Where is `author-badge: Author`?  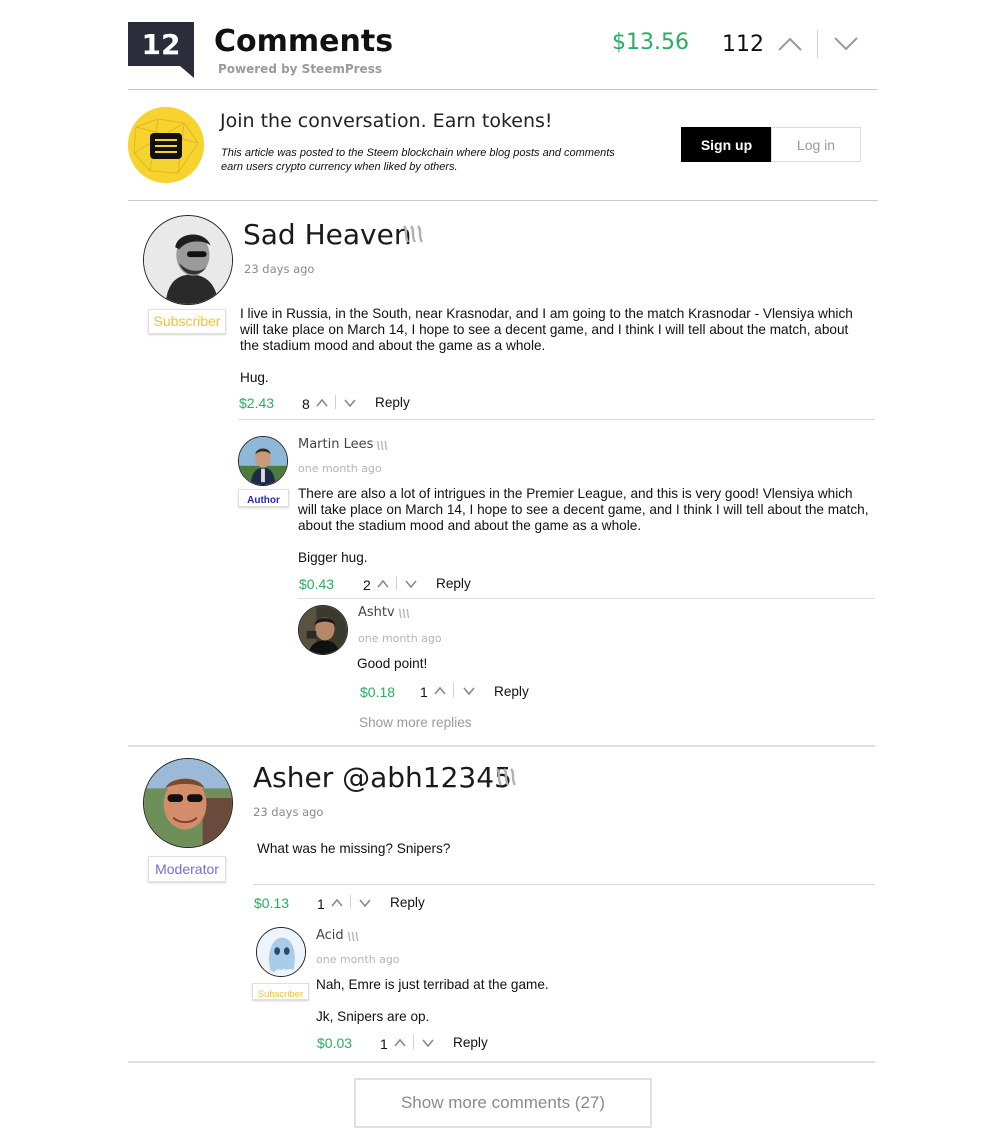 author-badge: Author is located at coordinates (263, 498).